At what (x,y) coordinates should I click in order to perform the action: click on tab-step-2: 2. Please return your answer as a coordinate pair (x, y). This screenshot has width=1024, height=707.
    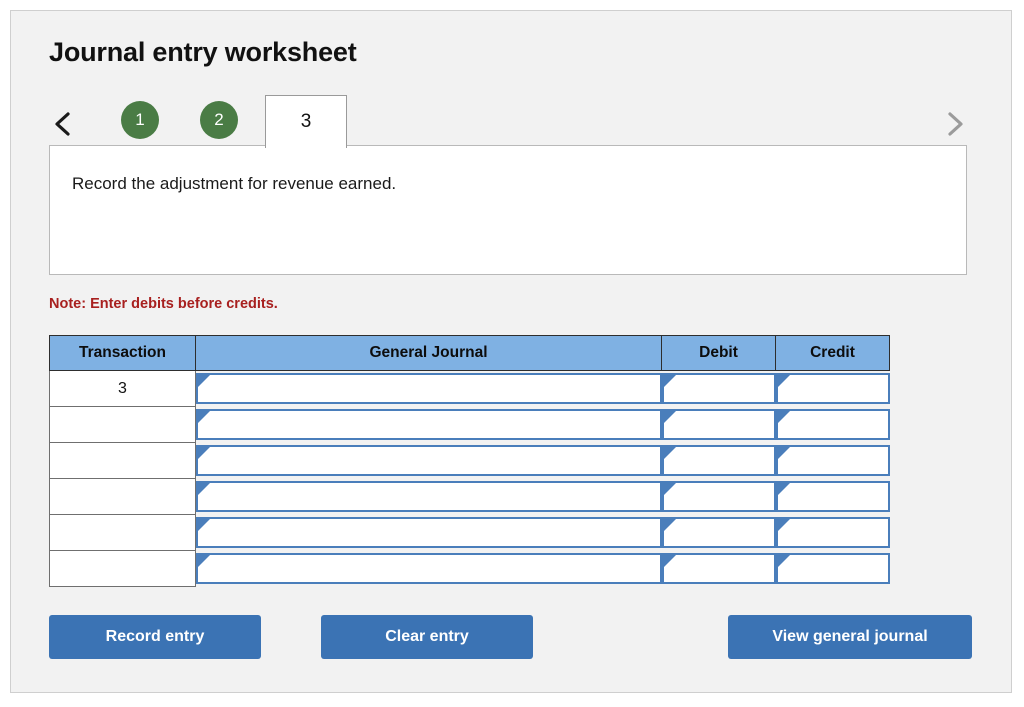
    Looking at the image, I should click on (219, 120).